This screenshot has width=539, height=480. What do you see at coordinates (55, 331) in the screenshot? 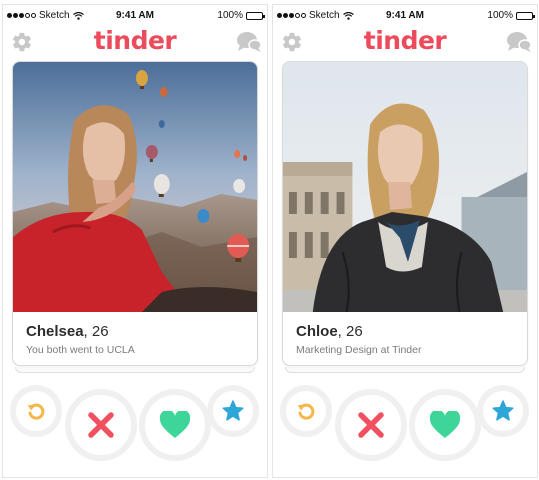
I see `profile-name: Chelsea` at bounding box center [55, 331].